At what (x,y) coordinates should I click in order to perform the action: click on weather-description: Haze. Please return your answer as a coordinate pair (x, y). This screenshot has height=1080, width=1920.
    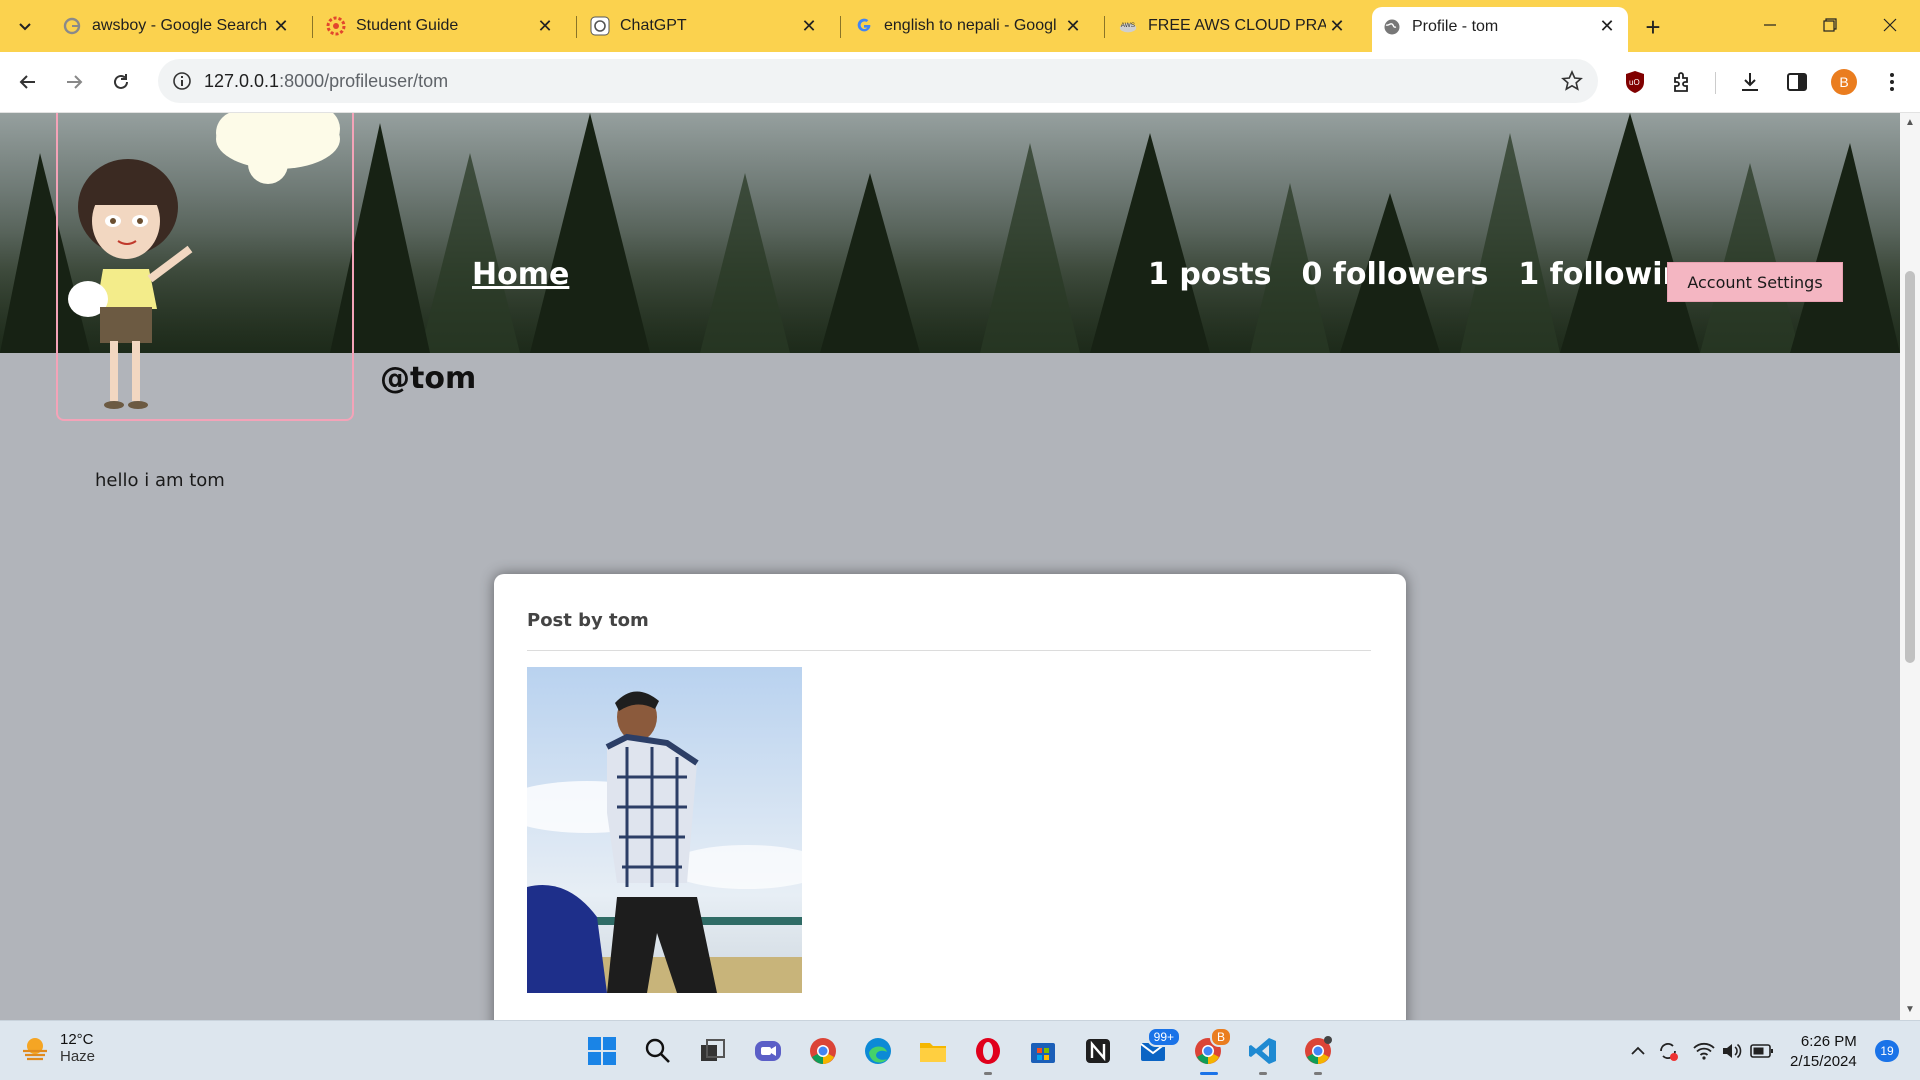
    Looking at the image, I should click on (78, 1056).